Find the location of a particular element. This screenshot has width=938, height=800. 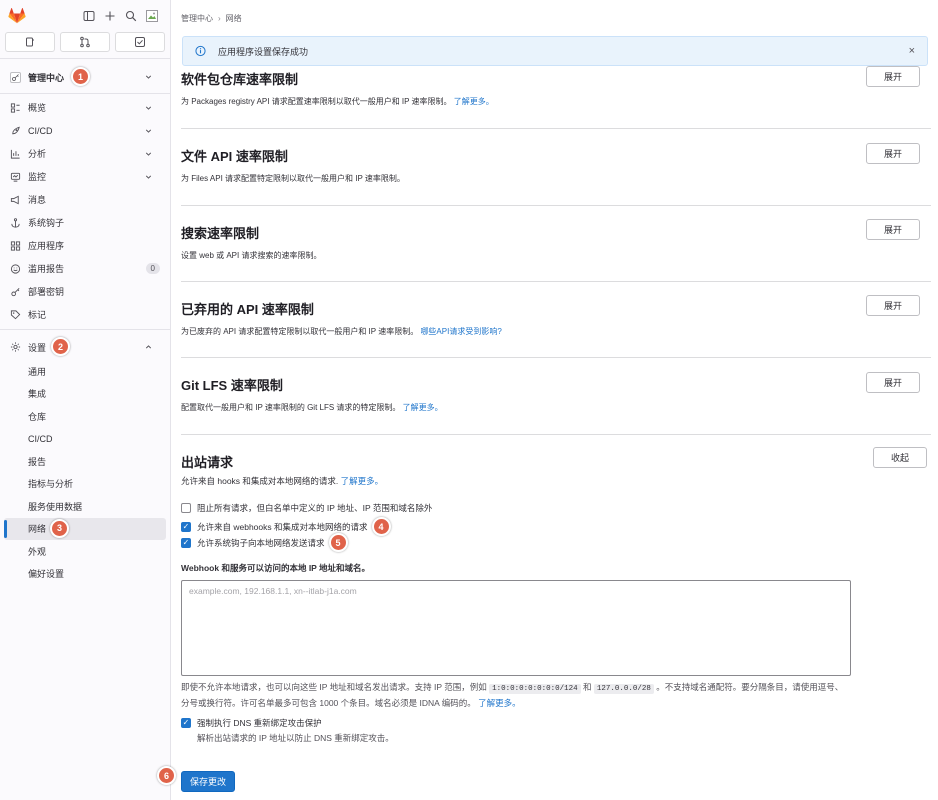

breadcrumb-current: 网络 is located at coordinates (234, 18).